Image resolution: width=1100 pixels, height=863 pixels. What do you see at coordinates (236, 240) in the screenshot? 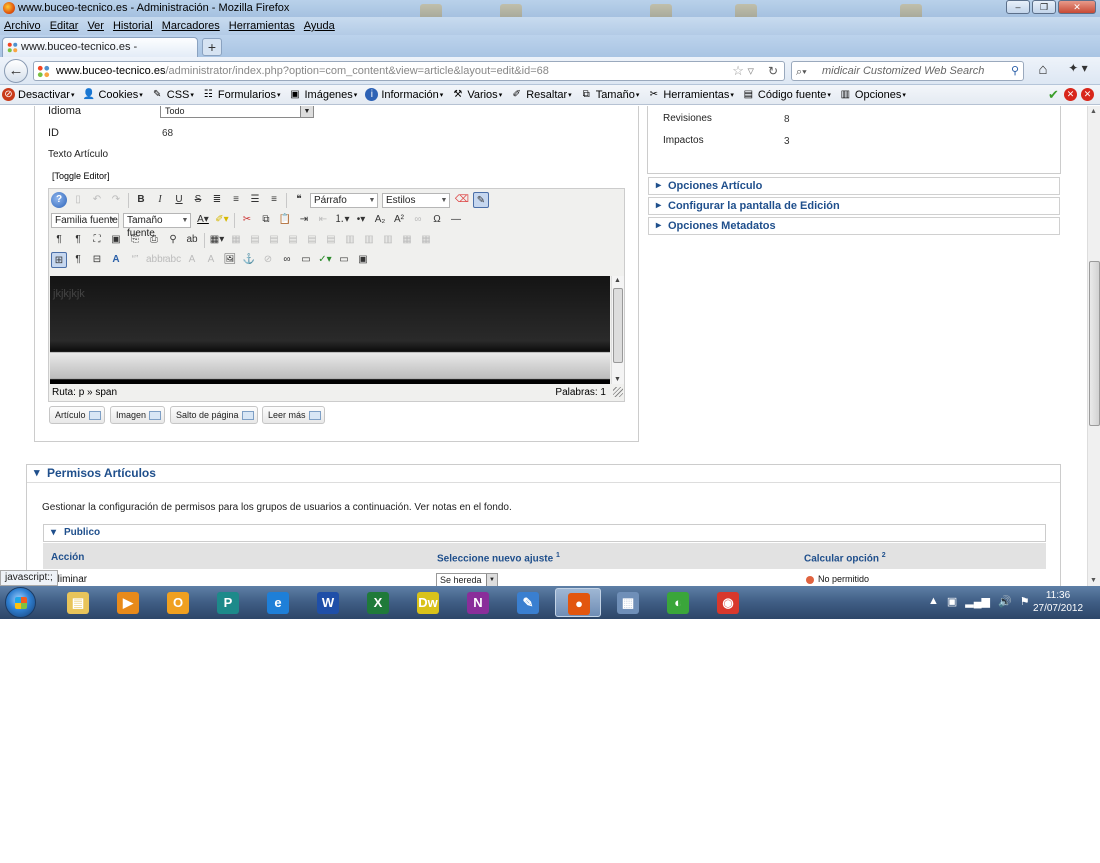
I see `table-props-icon: ▦` at bounding box center [236, 240].